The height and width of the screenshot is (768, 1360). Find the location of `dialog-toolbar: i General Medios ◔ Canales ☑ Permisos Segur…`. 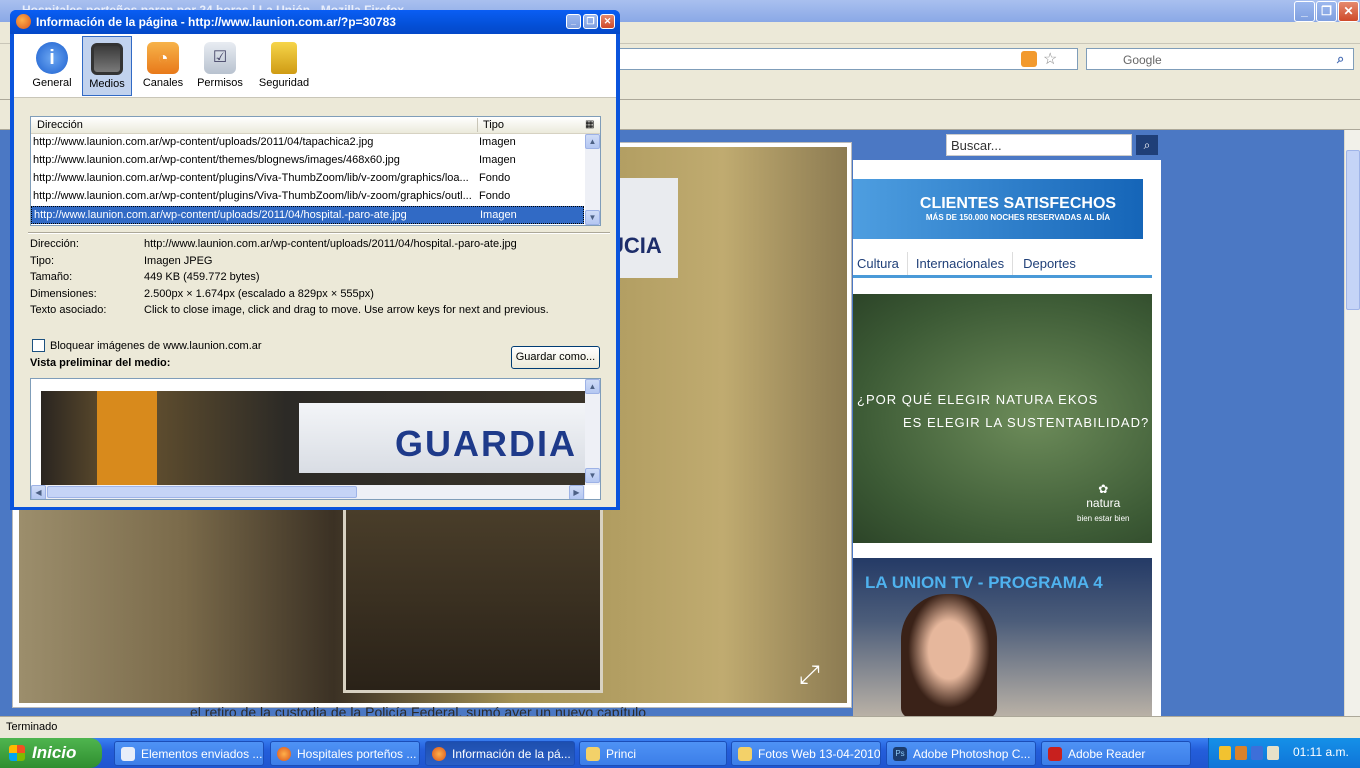

dialog-toolbar: i General Medios ◔ Canales ☑ Permisos Segur… is located at coordinates (315, 66).